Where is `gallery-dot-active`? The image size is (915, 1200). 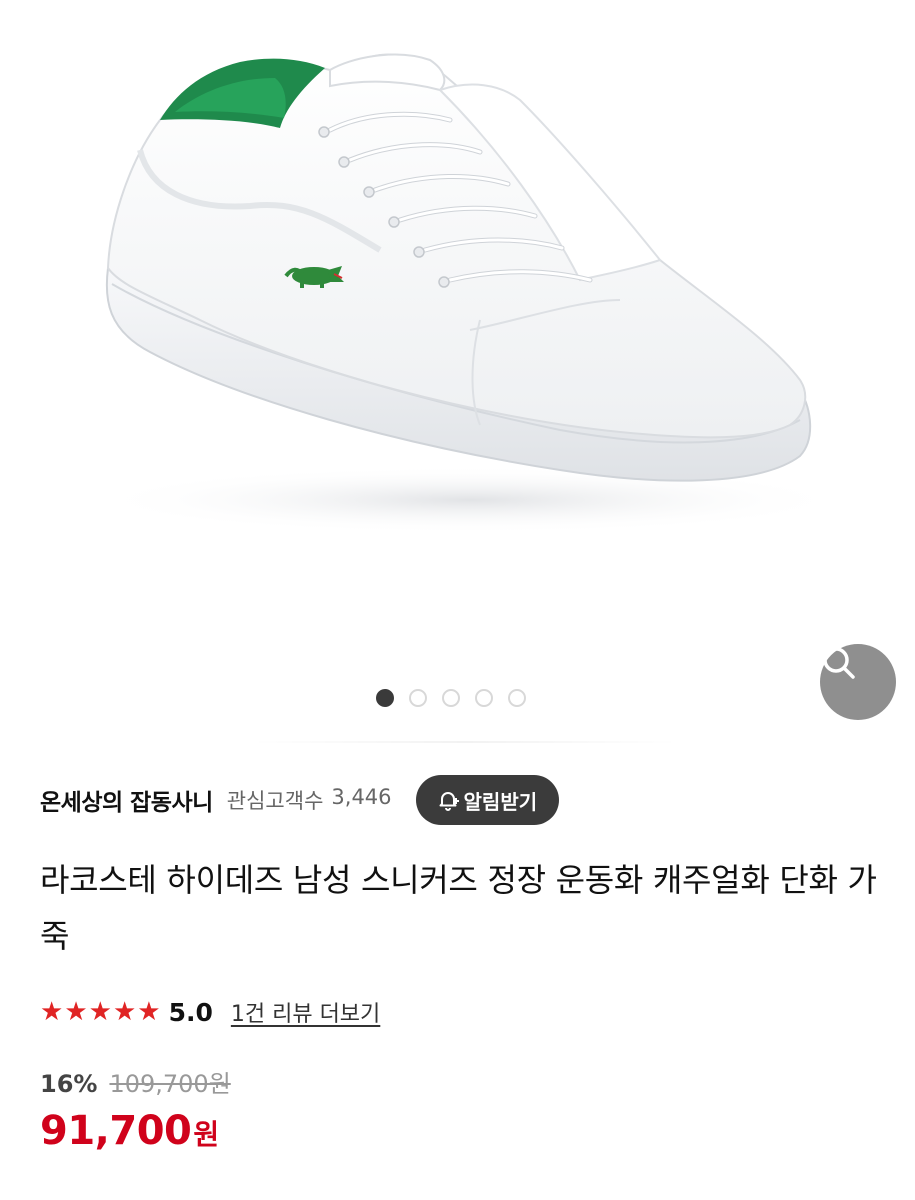
gallery-dot-active is located at coordinates (385, 698).